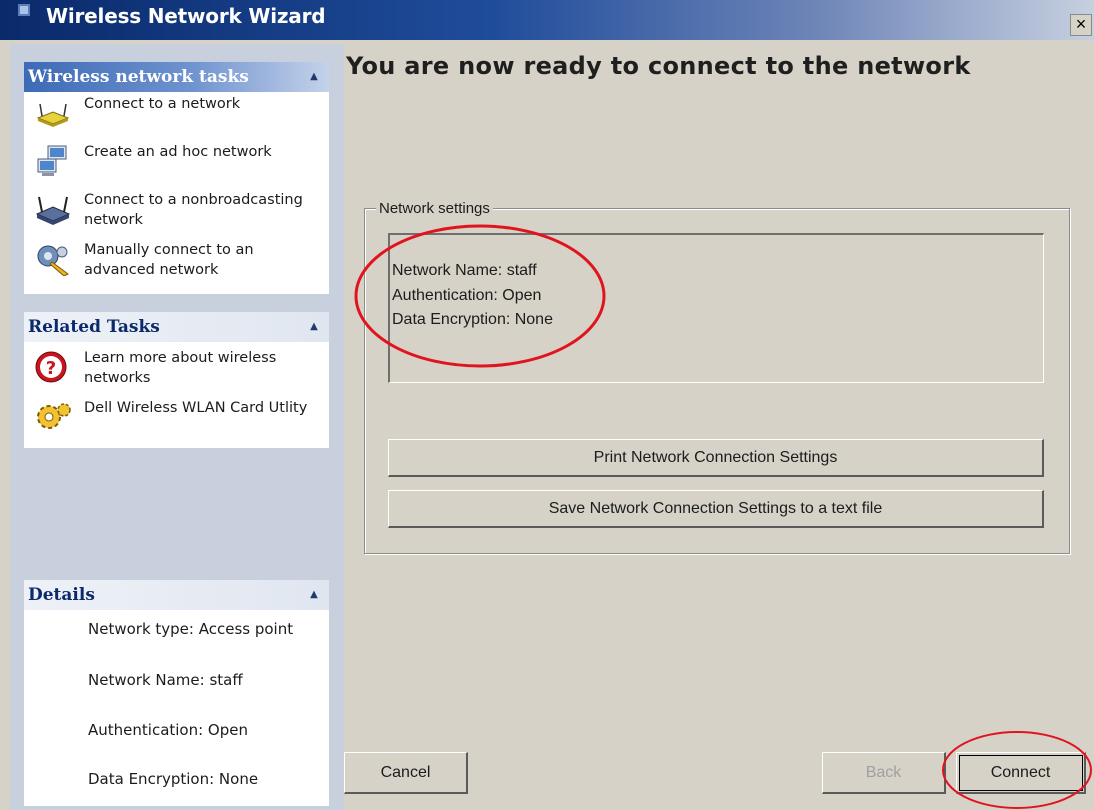 This screenshot has width=1094, height=810. I want to click on detail-encryption: Data Encryption: None, so click(173, 779).